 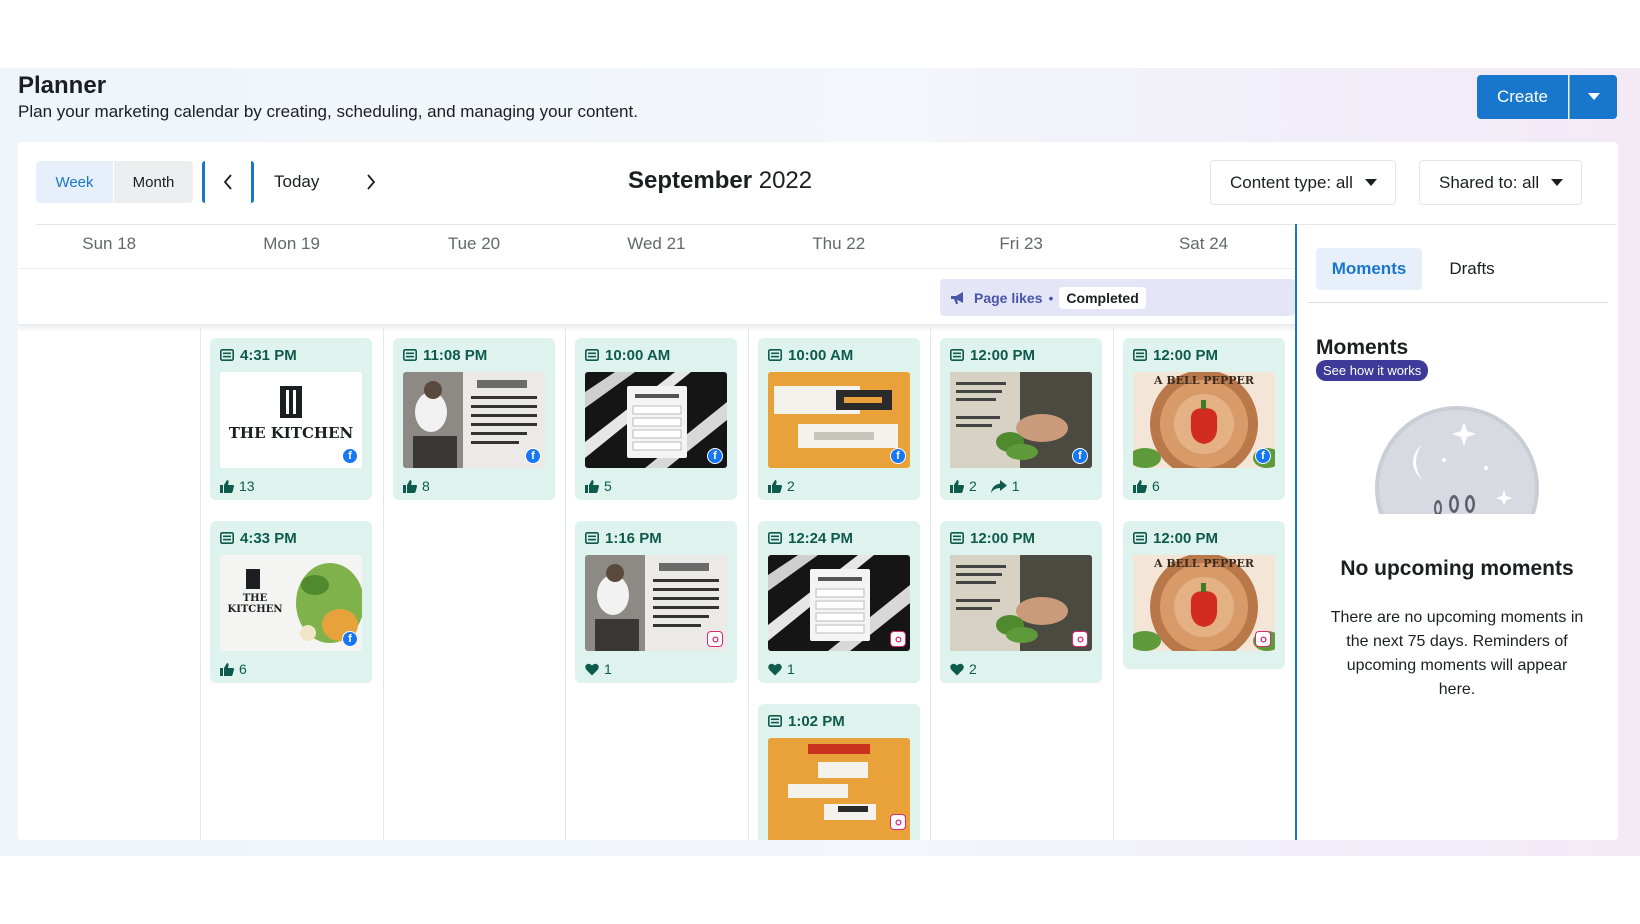 What do you see at coordinates (474, 486) in the screenshot?
I see `post-stats: 8` at bounding box center [474, 486].